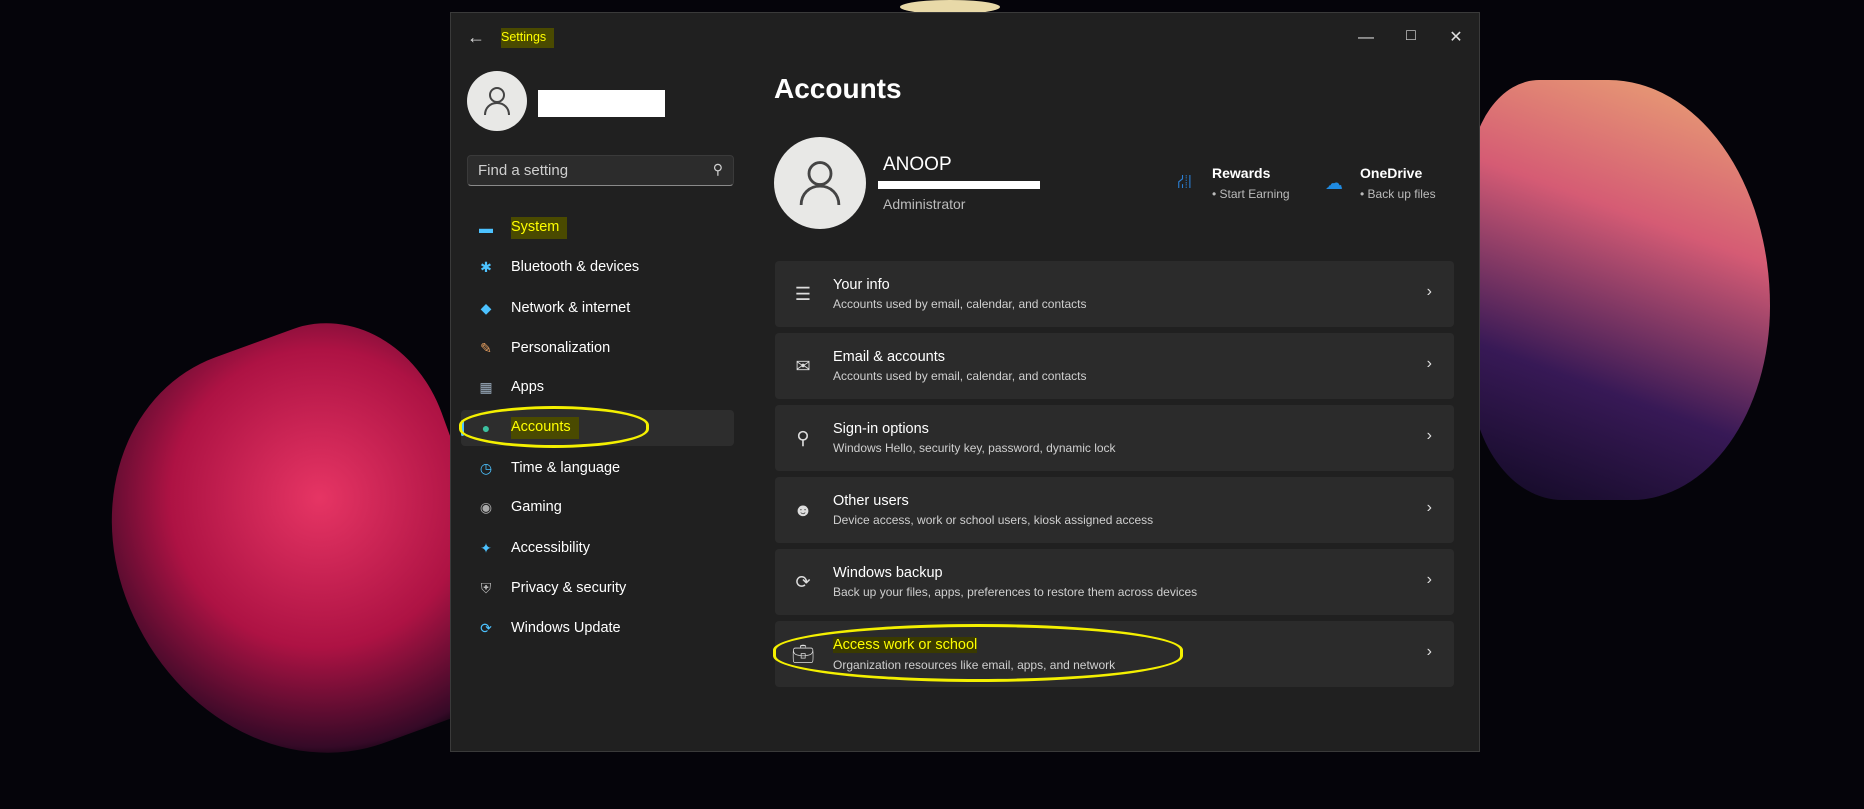  What do you see at coordinates (597, 468) in the screenshot?
I see `sidebar-item-time-language: ◷ Time & language` at bounding box center [597, 468].